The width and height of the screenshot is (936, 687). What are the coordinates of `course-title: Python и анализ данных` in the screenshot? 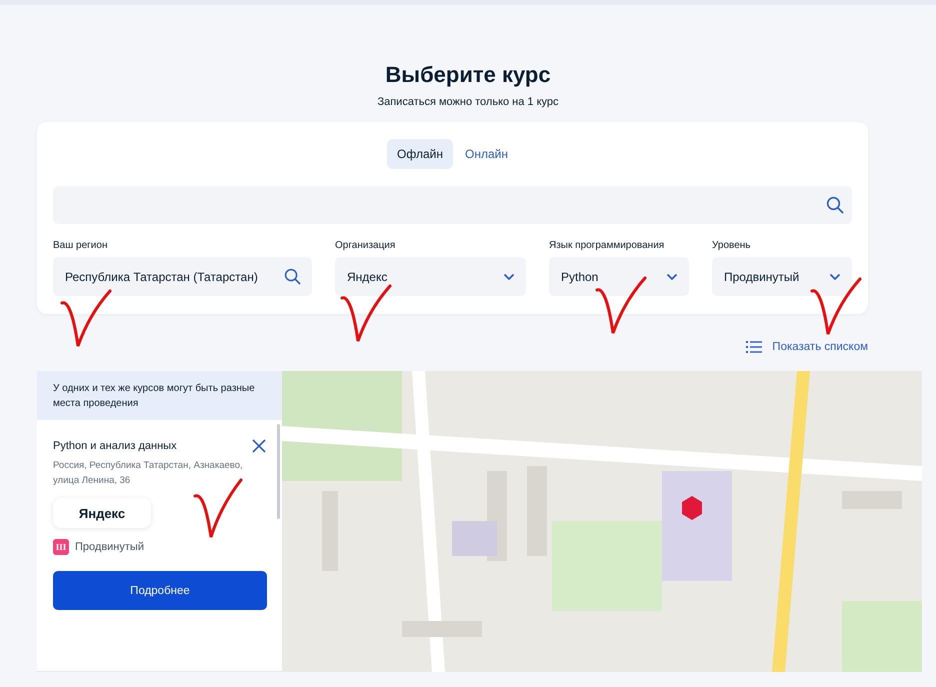 It's located at (115, 446).